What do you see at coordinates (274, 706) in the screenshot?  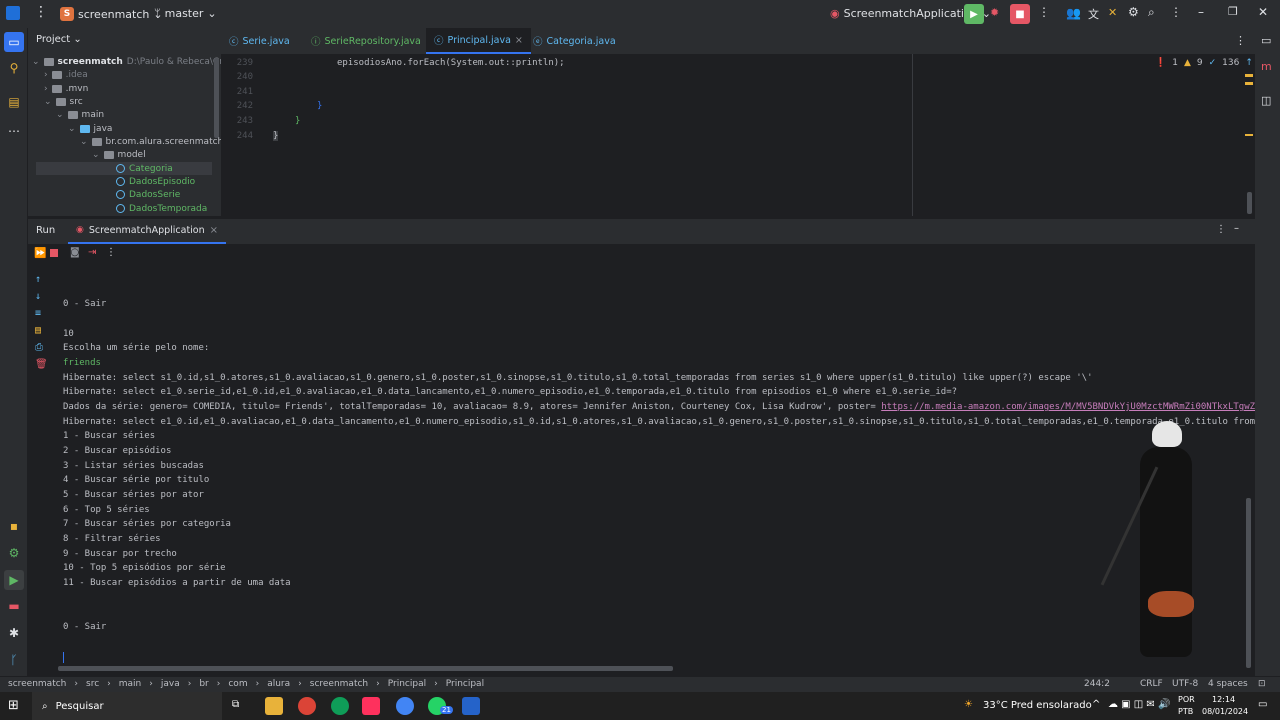 I see `file-explorer-icon` at bounding box center [274, 706].